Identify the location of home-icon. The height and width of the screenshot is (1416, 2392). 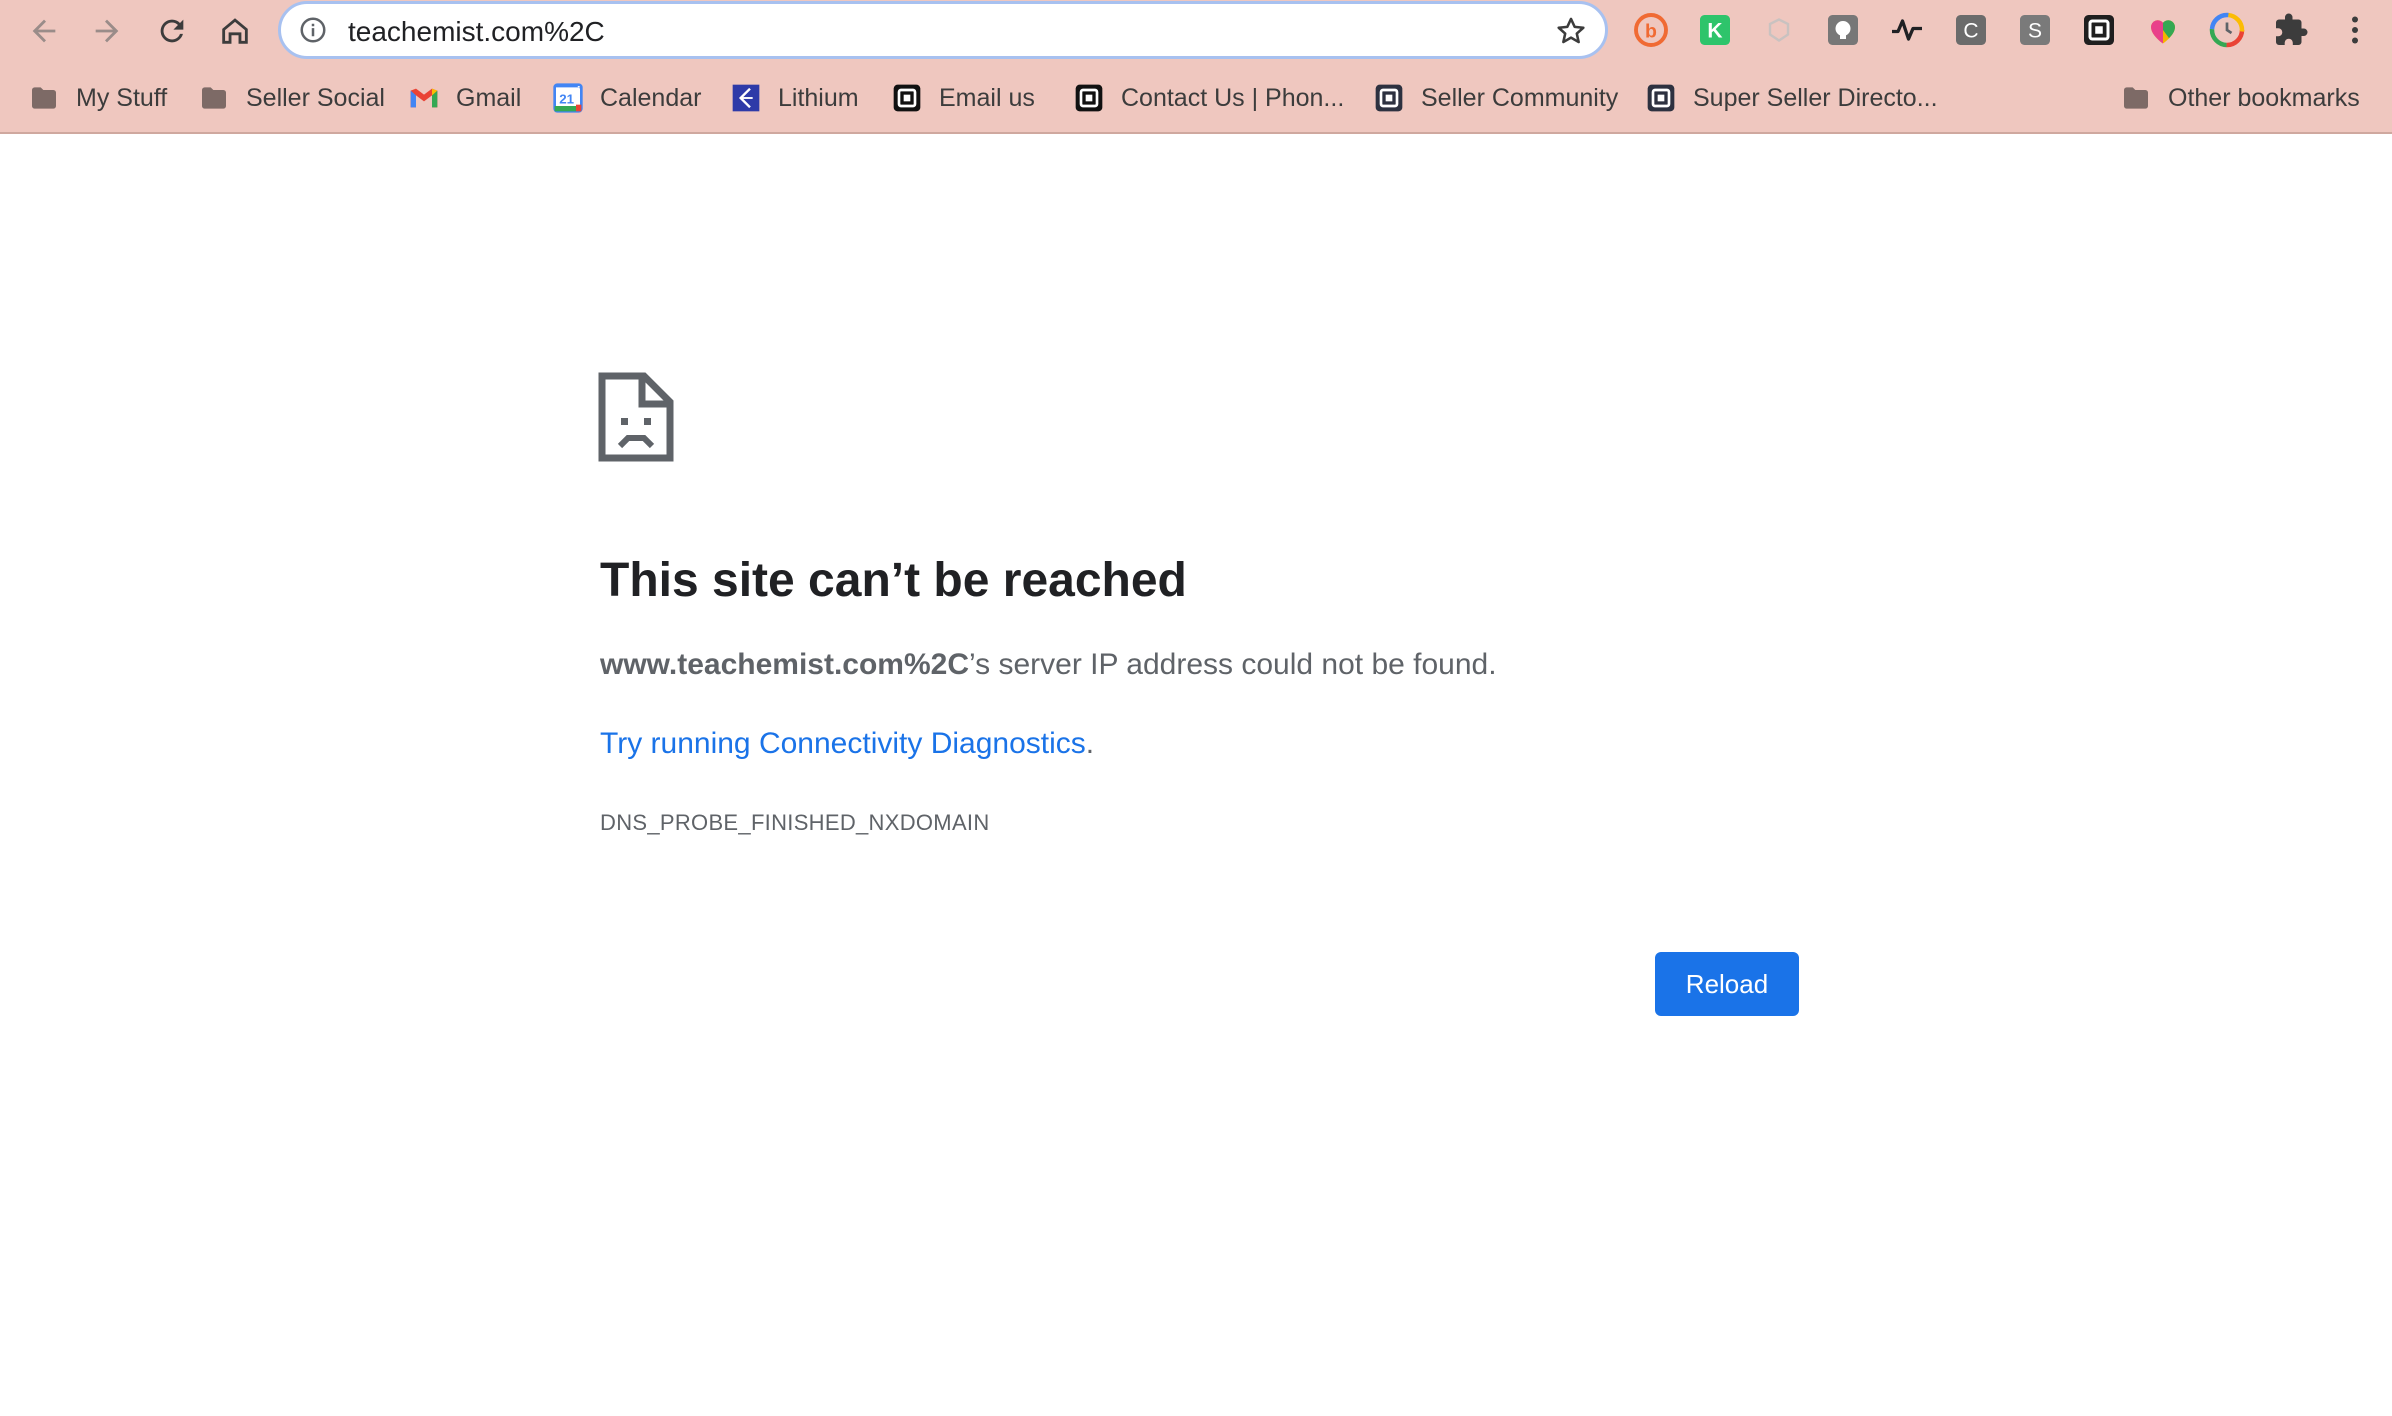
(235, 31).